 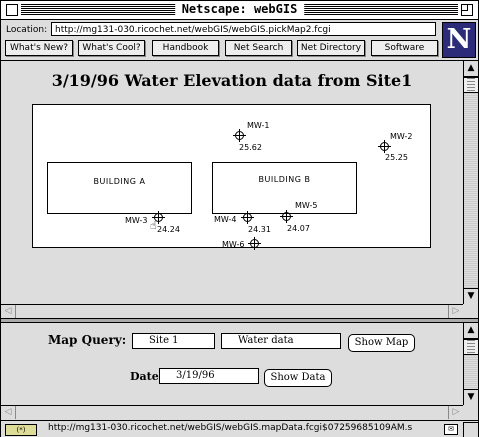 I want to click on well-mw1-value: 25.62, so click(x=250, y=147).